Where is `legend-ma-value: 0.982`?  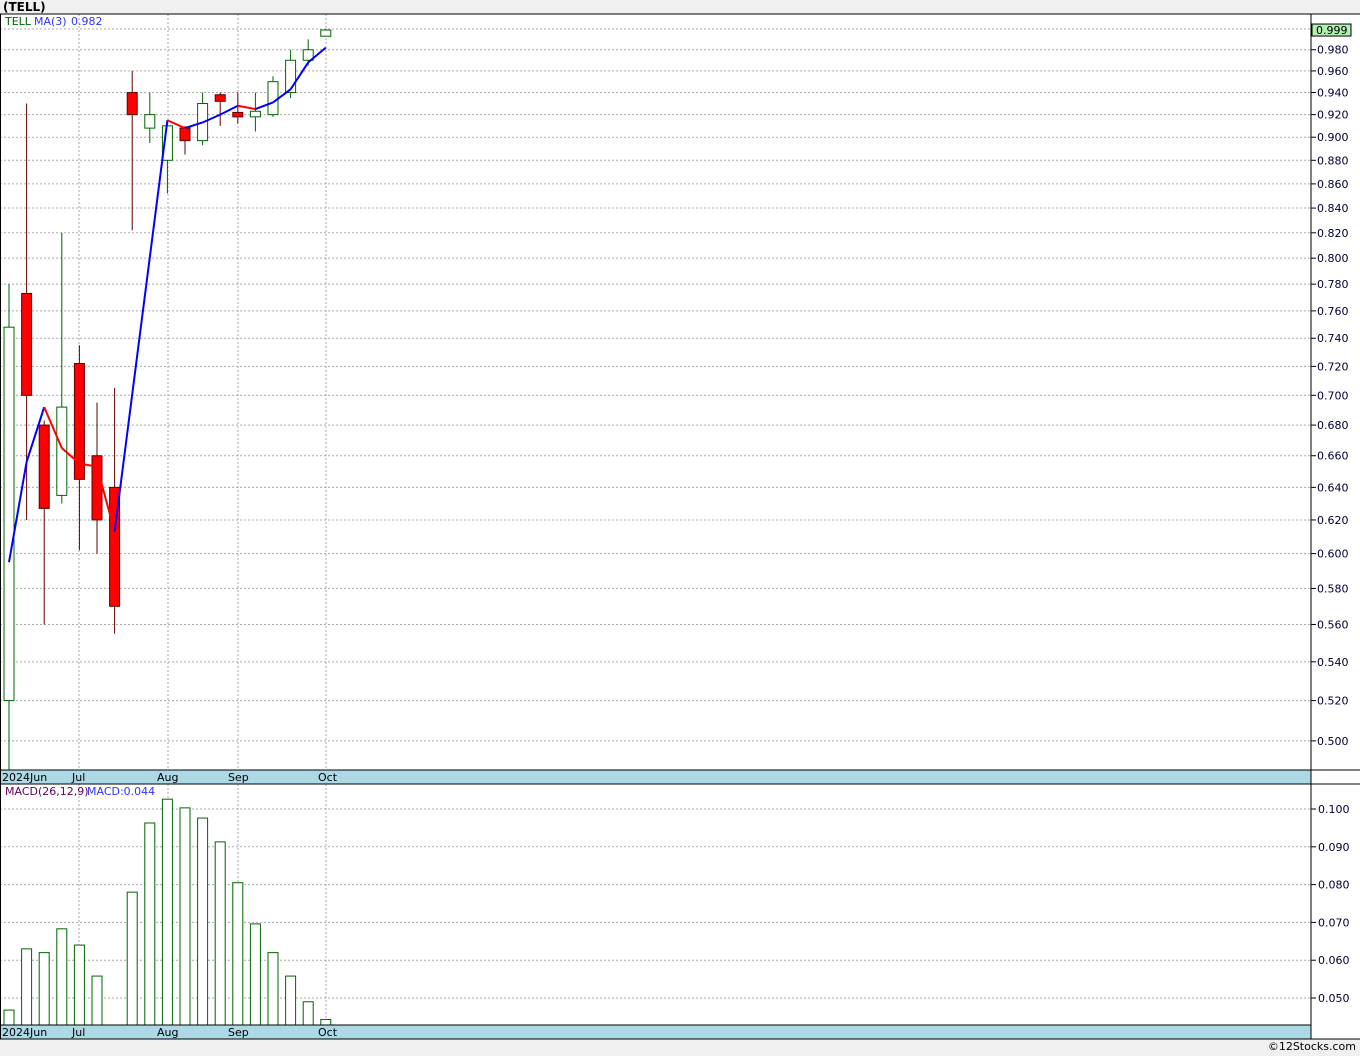
legend-ma-value: 0.982 is located at coordinates (87, 21).